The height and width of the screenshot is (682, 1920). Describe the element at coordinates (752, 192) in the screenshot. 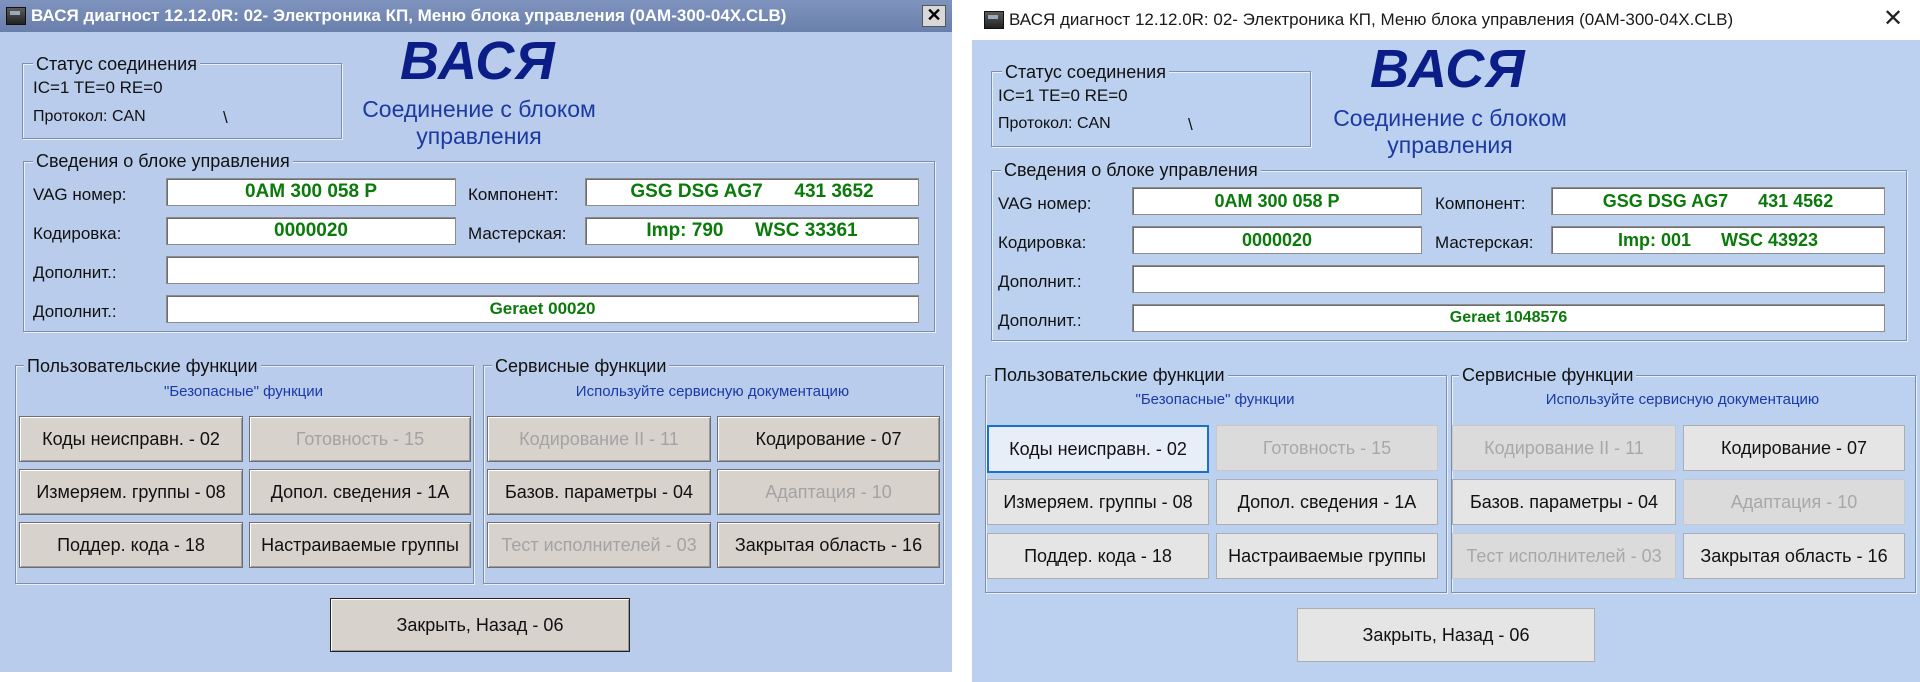

I see `component-field: GSG DSG AG7 431 3652` at that location.